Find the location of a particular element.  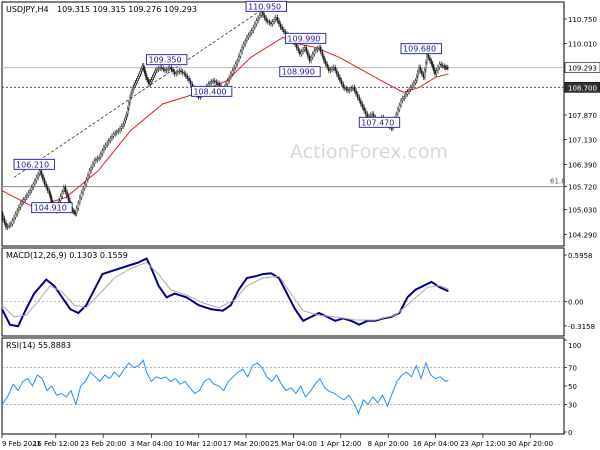

price-axis-label: 106.390 is located at coordinates (582, 165).